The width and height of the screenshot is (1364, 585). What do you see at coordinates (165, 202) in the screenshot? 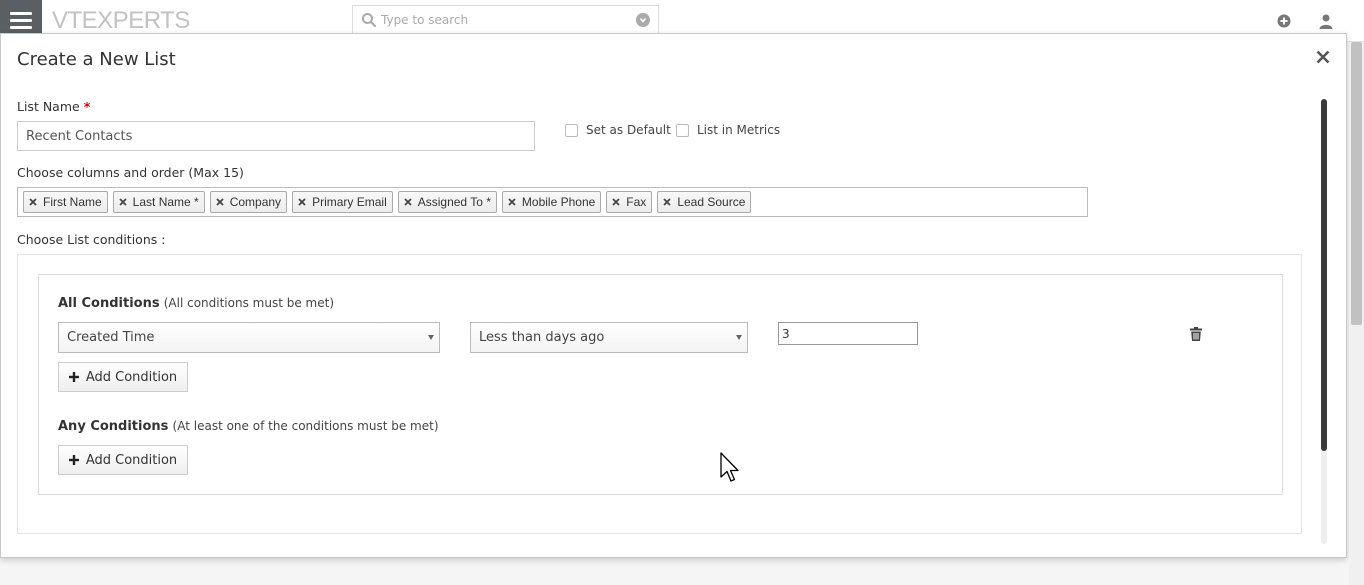
I see `column-tag-label: Last Name *` at bounding box center [165, 202].